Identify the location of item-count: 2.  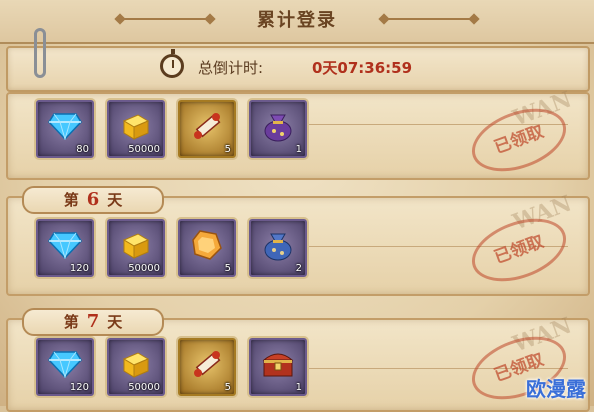
(298, 268).